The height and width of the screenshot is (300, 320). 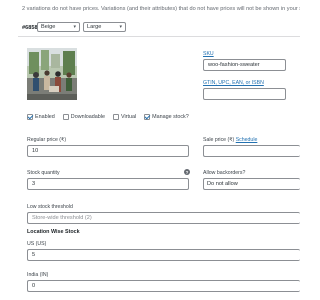 I want to click on downloadable-checkbox: Downloadable, so click(x=83, y=117).